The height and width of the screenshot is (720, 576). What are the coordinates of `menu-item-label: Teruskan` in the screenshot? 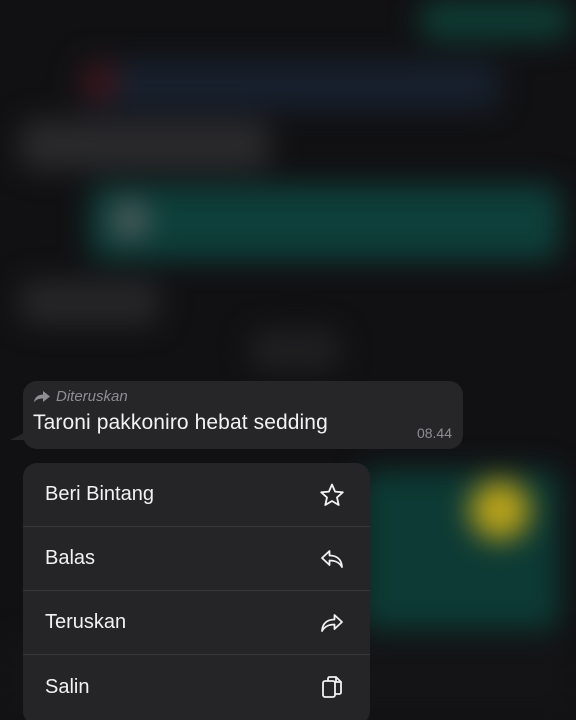 It's located at (86, 622).